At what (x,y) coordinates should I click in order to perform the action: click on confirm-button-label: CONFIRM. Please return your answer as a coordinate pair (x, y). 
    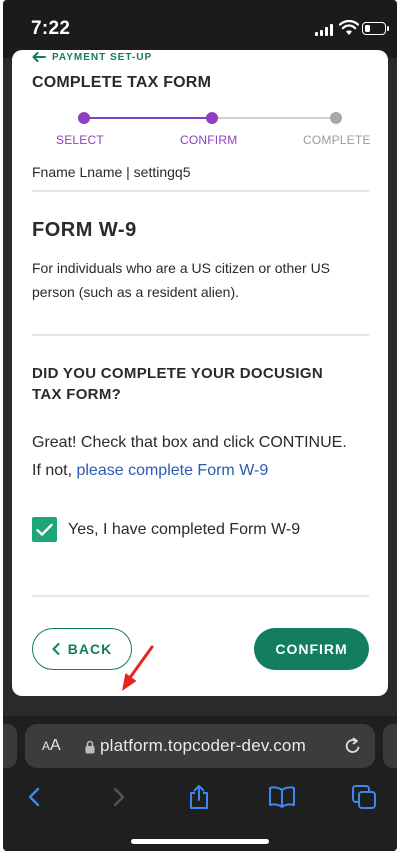
    Looking at the image, I should click on (311, 649).